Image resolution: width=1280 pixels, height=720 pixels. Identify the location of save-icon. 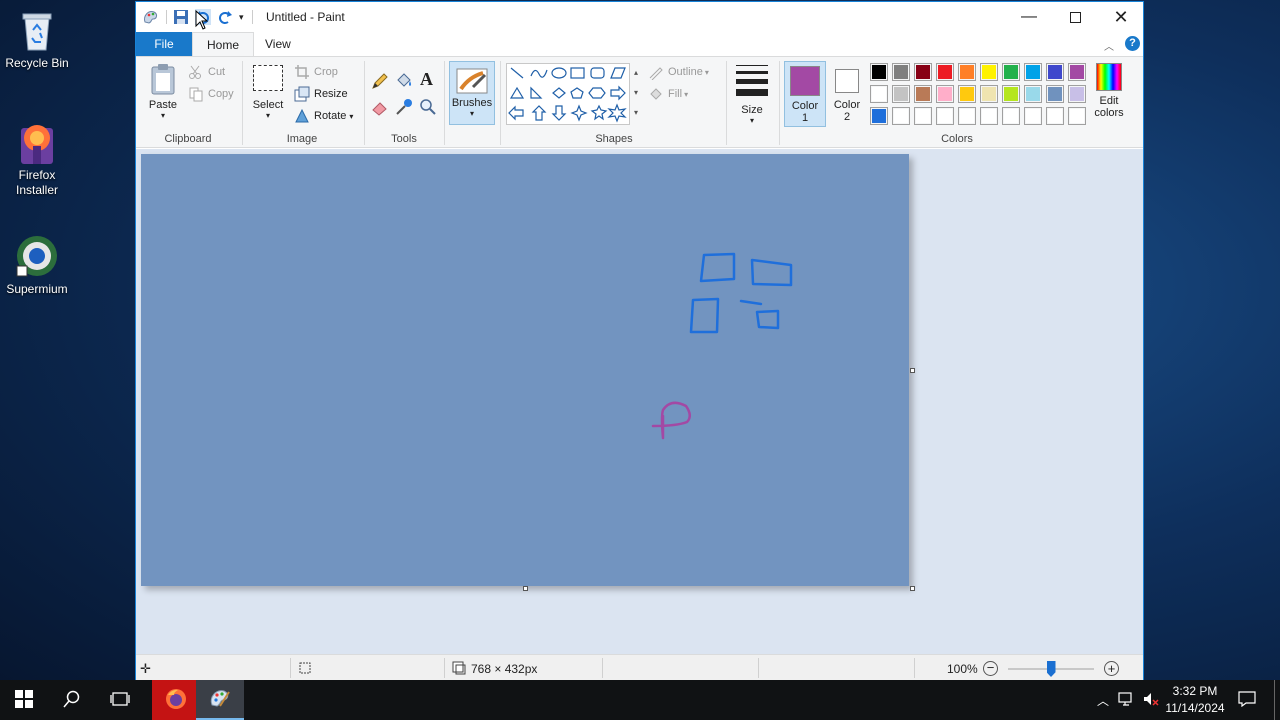
(181, 17).